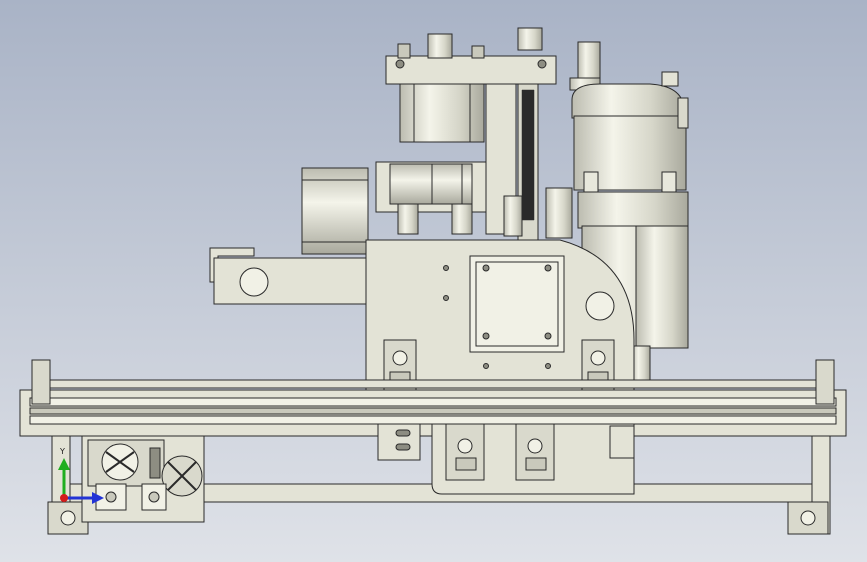  What do you see at coordinates (64, 498) in the screenshot?
I see `triad-origin` at bounding box center [64, 498].